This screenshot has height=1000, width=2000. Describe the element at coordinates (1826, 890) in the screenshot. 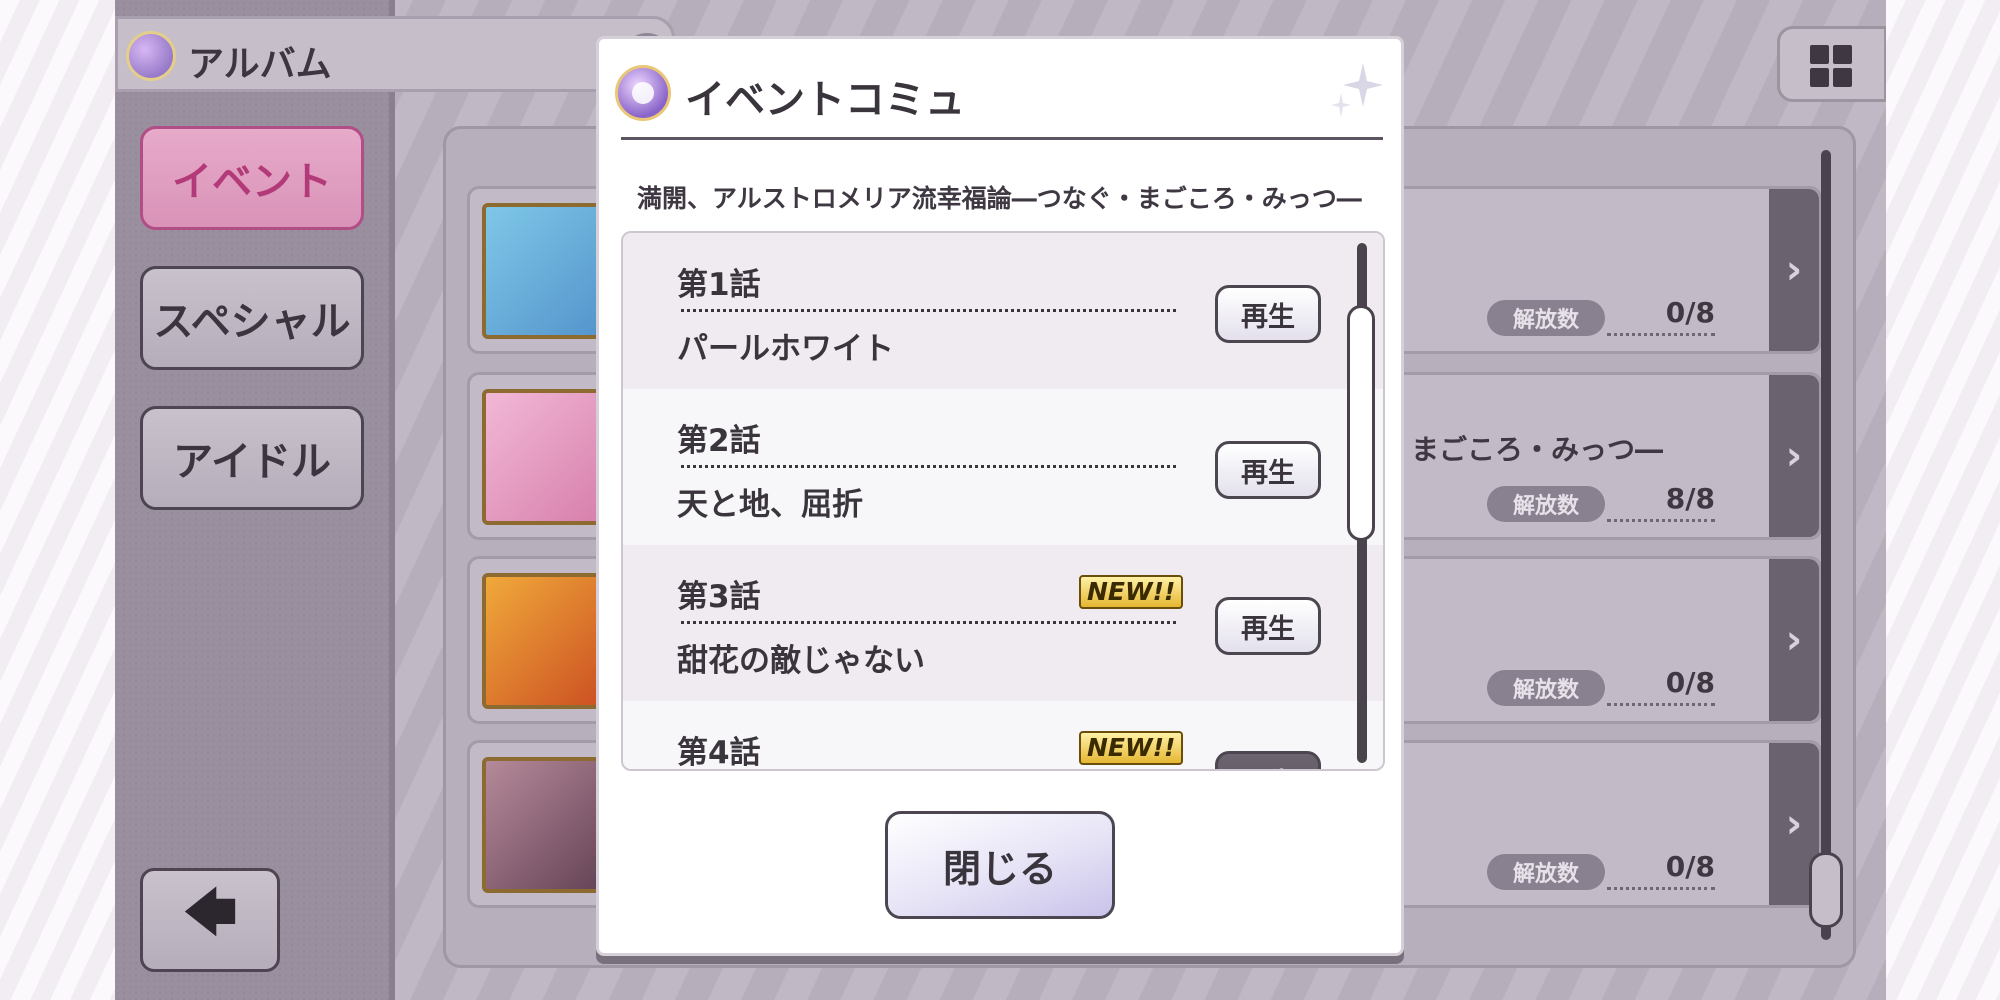

I see `list-scroll-thumb` at that location.